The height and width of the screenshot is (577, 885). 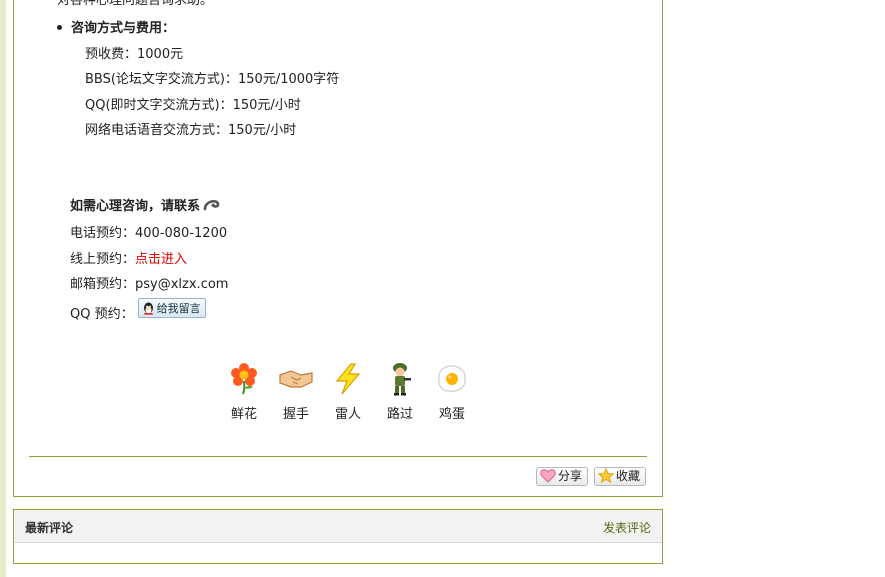 I want to click on reaction-label: 路过, so click(x=399, y=414).